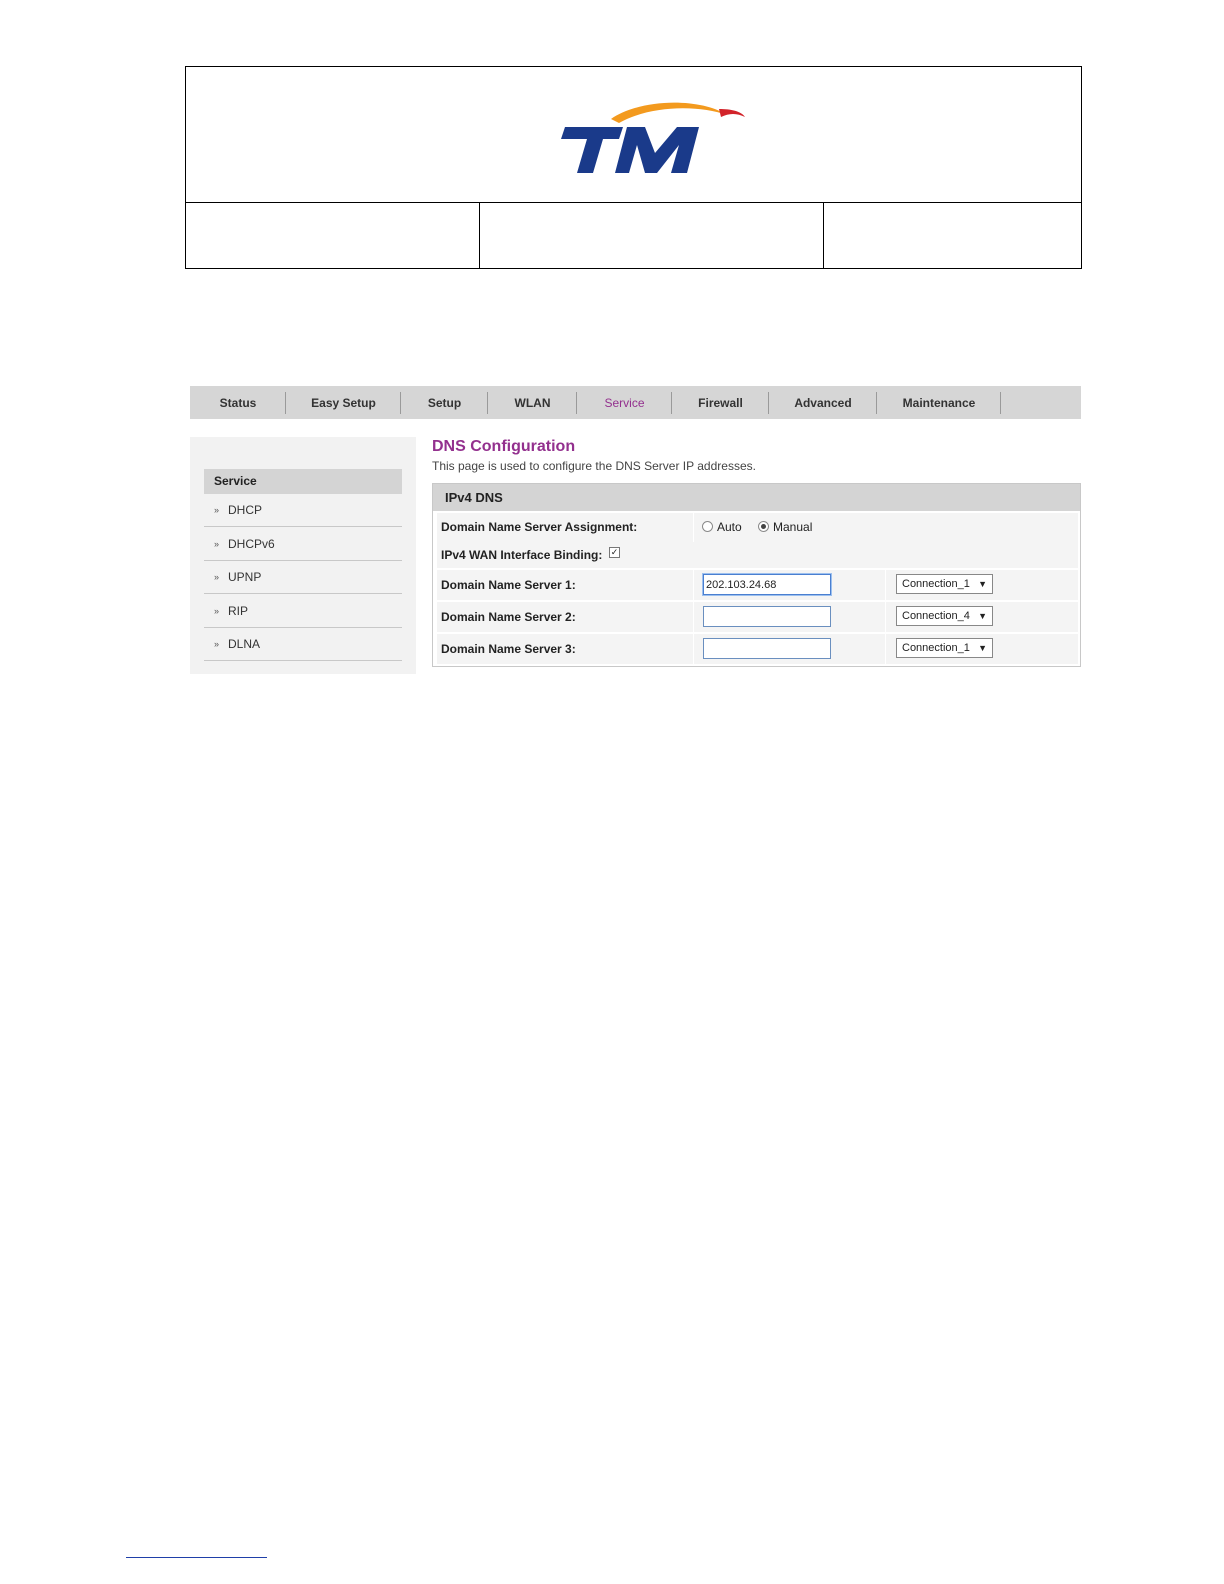 Image resolution: width=1224 pixels, height=1584 pixels. What do you see at coordinates (303, 577) in the screenshot?
I see `sidebar-item-upnp: » UPNP` at bounding box center [303, 577].